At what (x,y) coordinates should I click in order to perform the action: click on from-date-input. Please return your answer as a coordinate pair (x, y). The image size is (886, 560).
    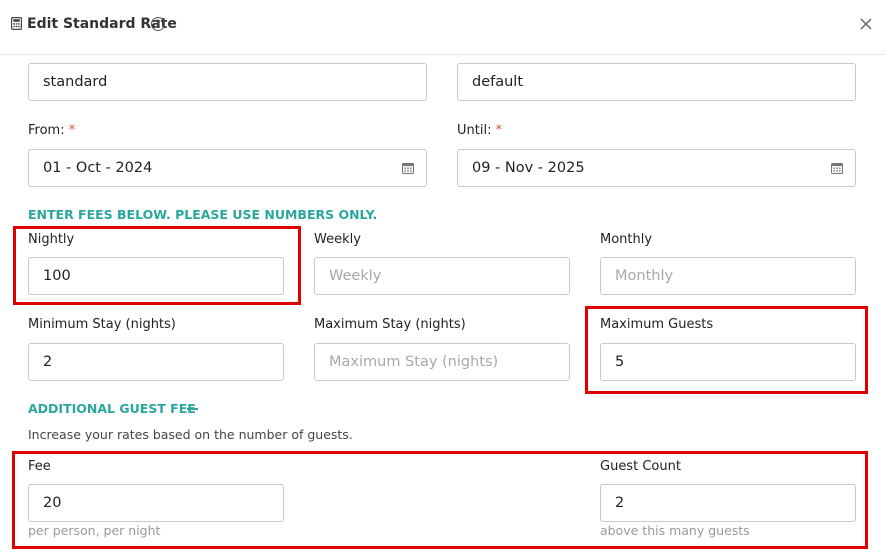
    Looking at the image, I should click on (227, 168).